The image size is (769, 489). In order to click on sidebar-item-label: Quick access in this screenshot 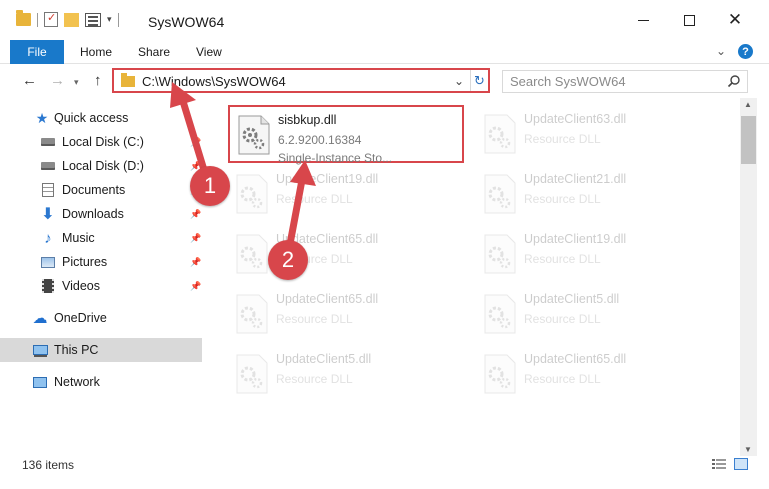, I will do `click(91, 118)`.